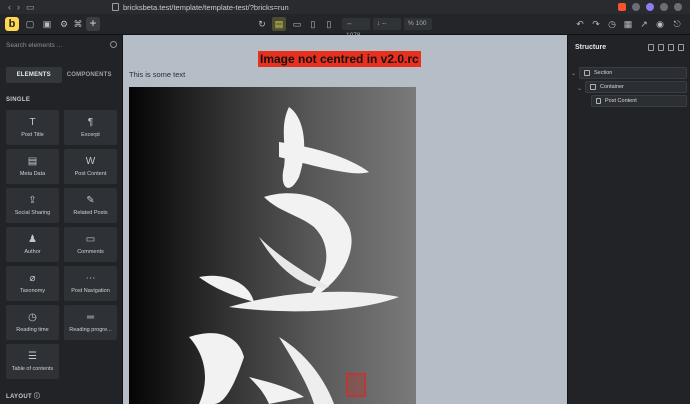 The width and height of the screenshot is (690, 404). Describe the element at coordinates (37, 397) in the screenshot. I see `info-icon: ⓘ` at that location.